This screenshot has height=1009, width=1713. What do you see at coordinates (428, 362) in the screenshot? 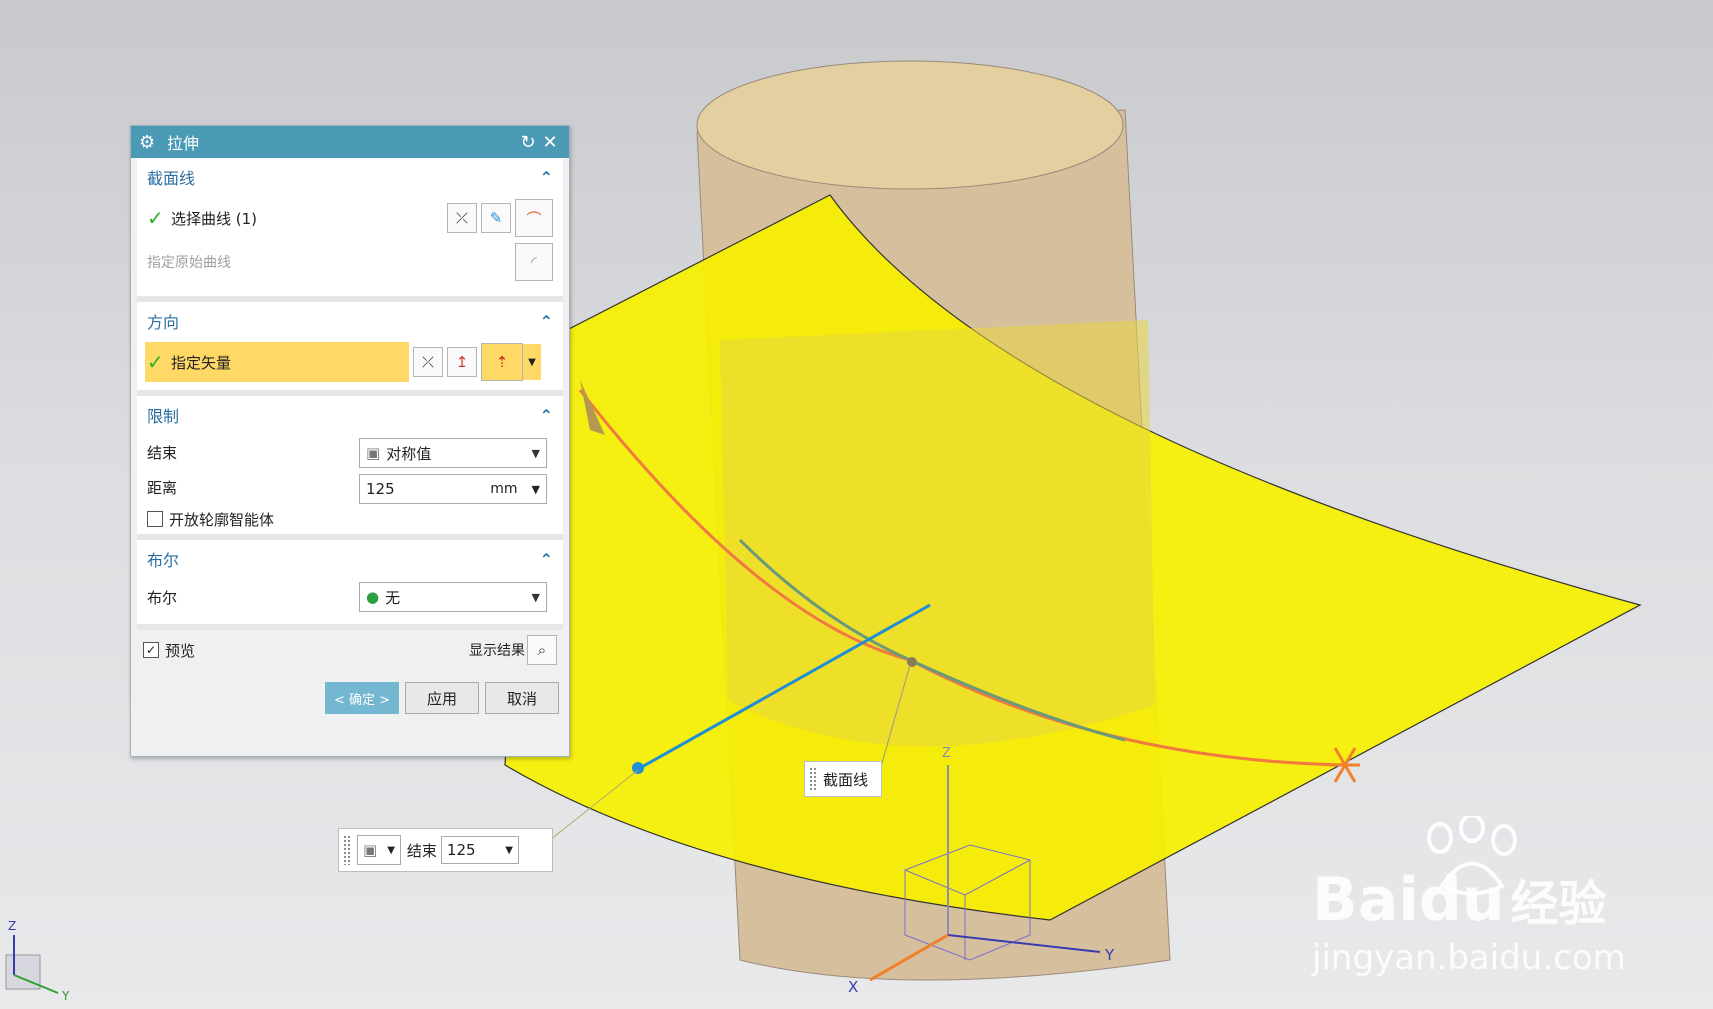
I see `reverse-direction-icon: ⤫` at bounding box center [428, 362].